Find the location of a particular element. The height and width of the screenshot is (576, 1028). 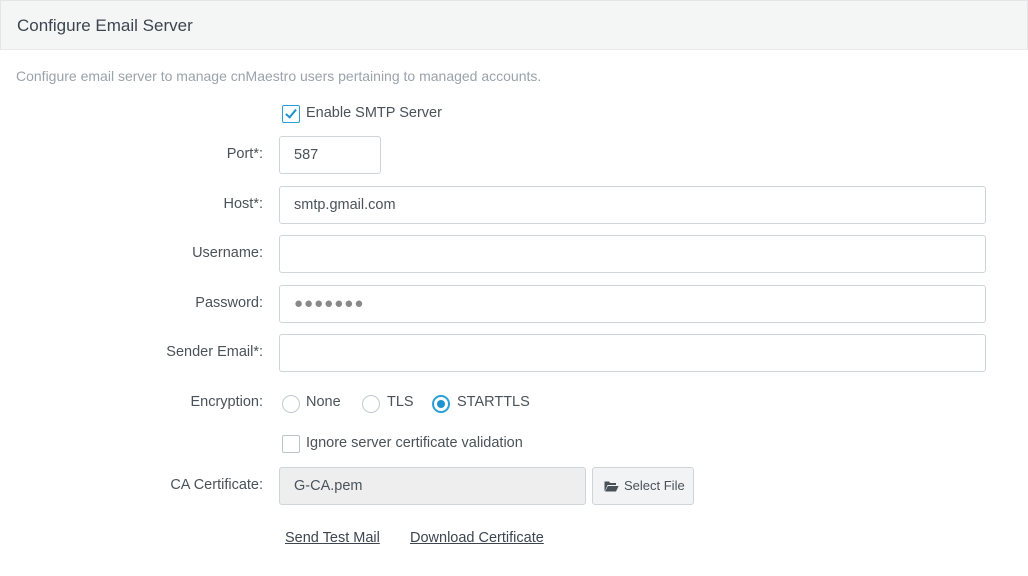

page-title: Configure Email Server is located at coordinates (105, 25).